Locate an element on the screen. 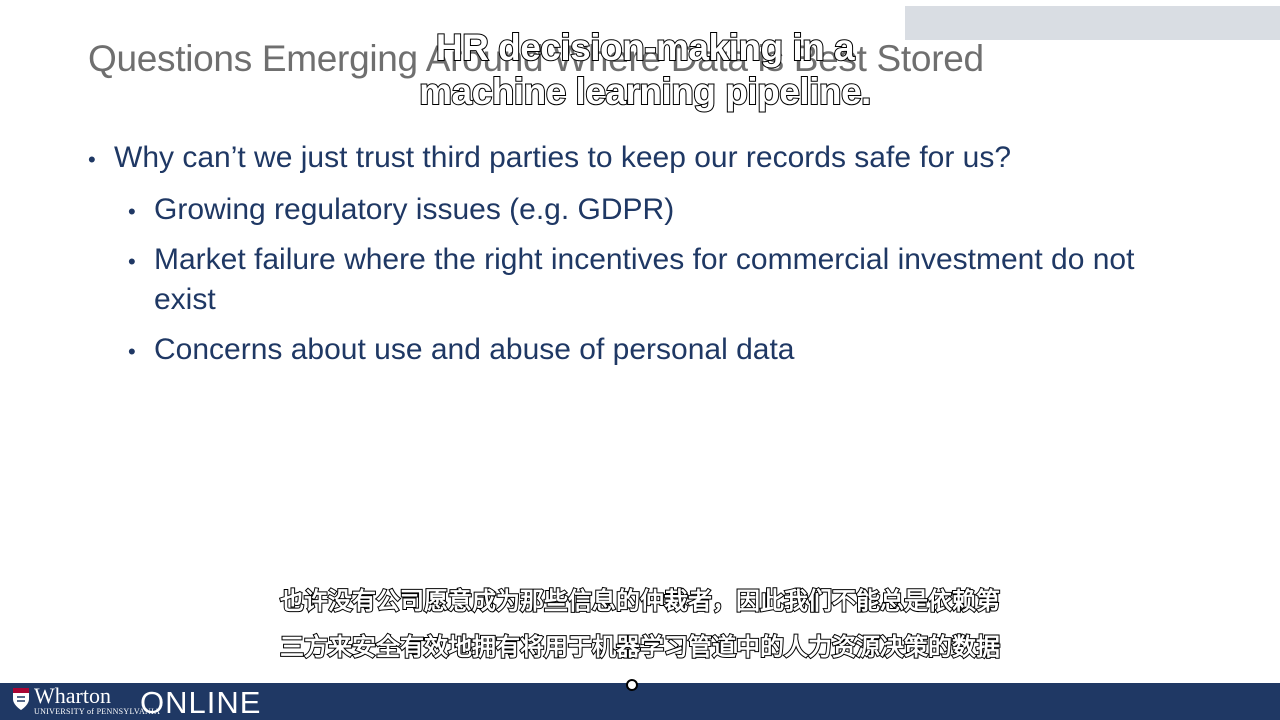  overlay-caption-line-1: HR decision-making in a is located at coordinates (645, 47).